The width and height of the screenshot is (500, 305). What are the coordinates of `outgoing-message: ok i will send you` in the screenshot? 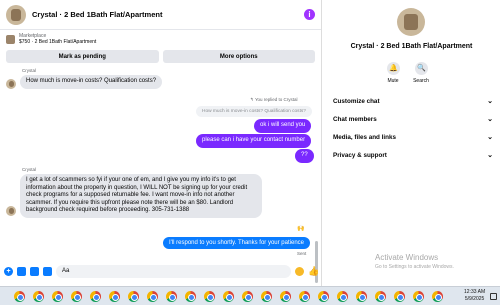 It's located at (283, 126).